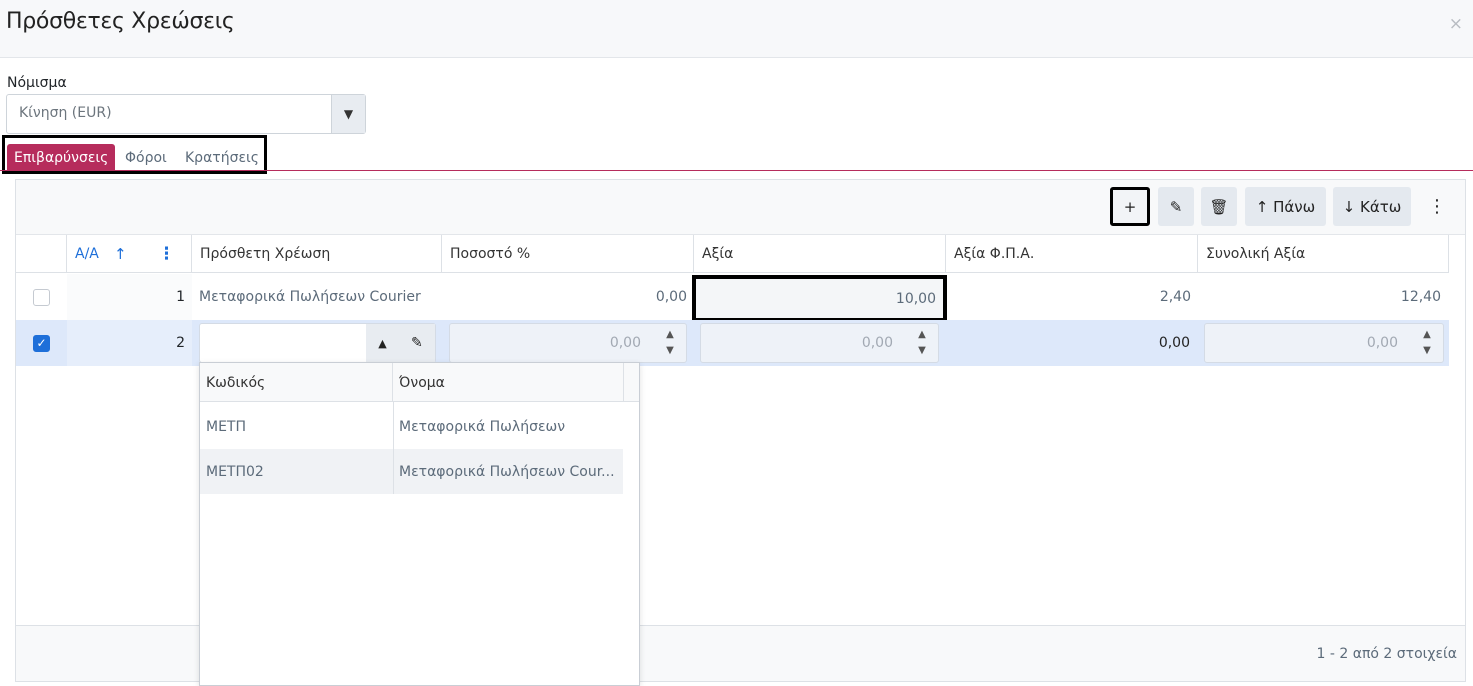 Image resolution: width=1473 pixels, height=686 pixels. What do you see at coordinates (568, 343) in the screenshot?
I see `percent-input: 0,00 ▲ ▼` at bounding box center [568, 343].